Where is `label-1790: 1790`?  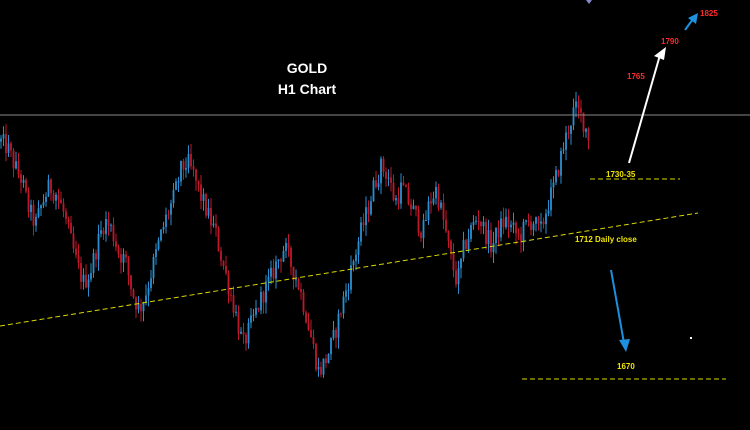
label-1790: 1790 is located at coordinates (670, 41).